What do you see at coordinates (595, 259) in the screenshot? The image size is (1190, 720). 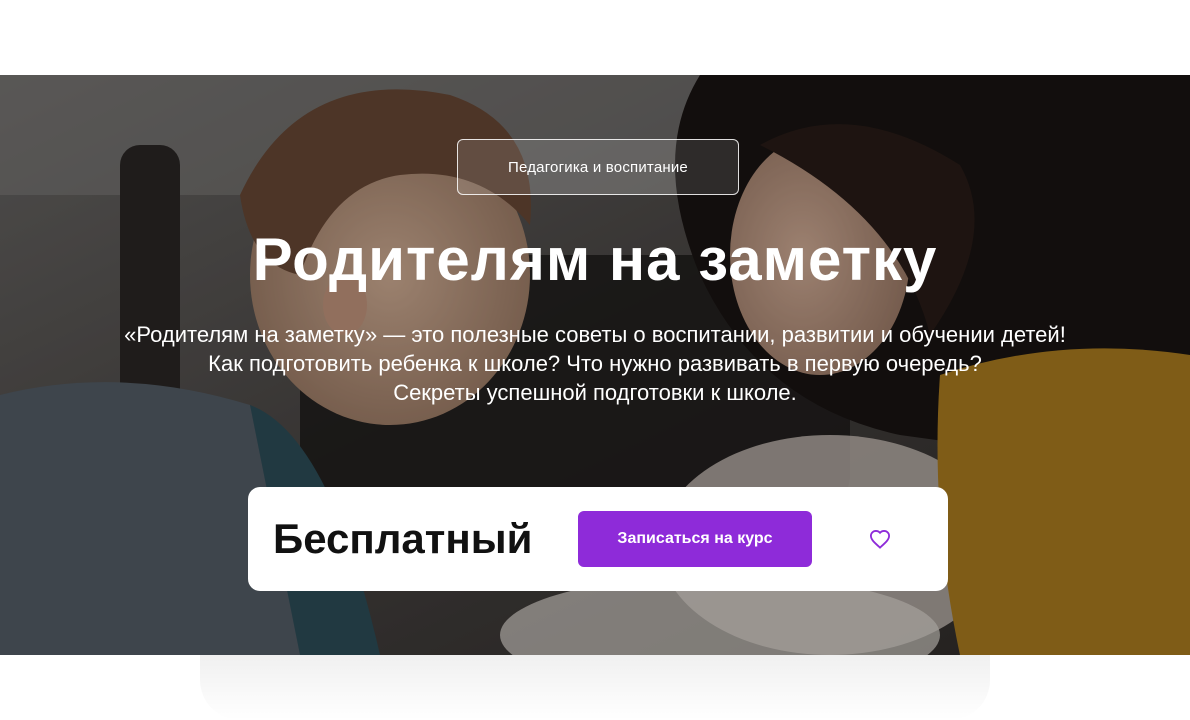 I see `page-title: Родителям на заметку` at bounding box center [595, 259].